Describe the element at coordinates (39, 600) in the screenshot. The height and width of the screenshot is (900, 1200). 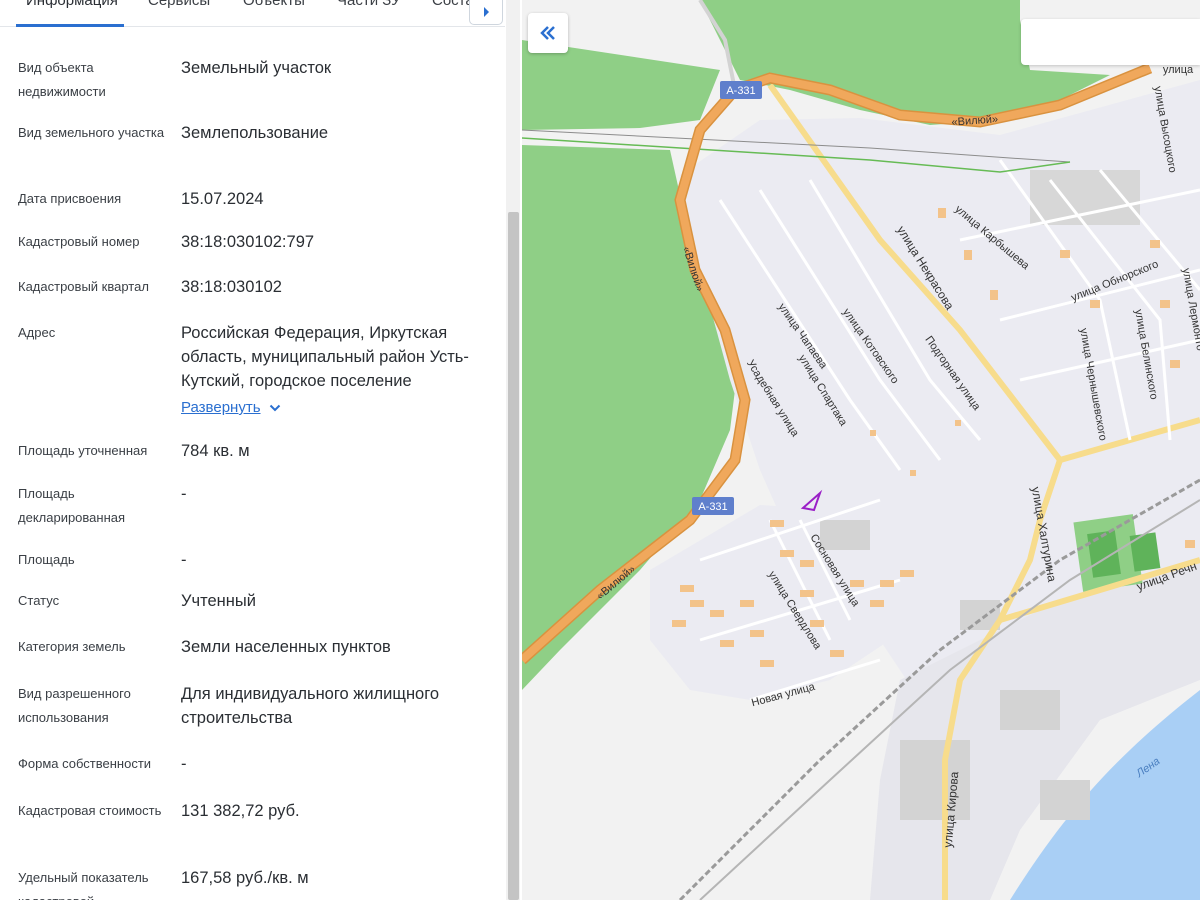
I see `property-label: Статус` at that location.